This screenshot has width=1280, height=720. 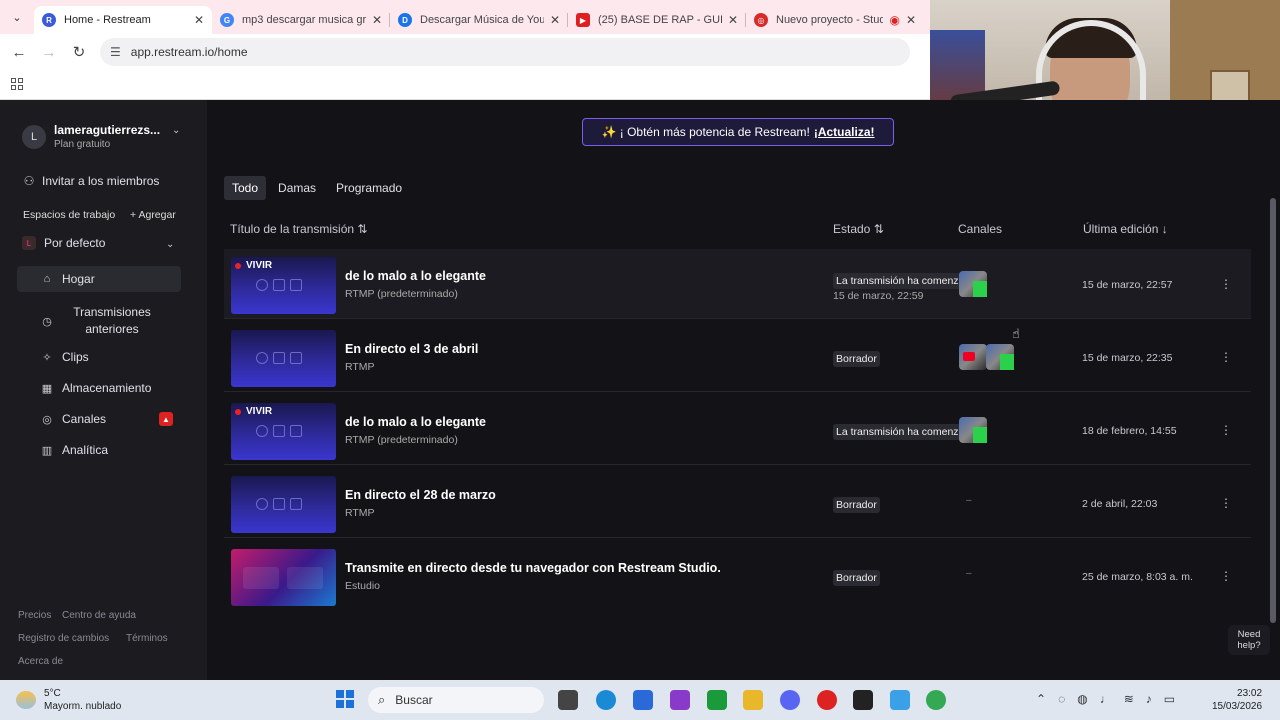 What do you see at coordinates (1127, 285) in the screenshot?
I see `last-edit-date: 15 de marzo, 22:57` at bounding box center [1127, 285].